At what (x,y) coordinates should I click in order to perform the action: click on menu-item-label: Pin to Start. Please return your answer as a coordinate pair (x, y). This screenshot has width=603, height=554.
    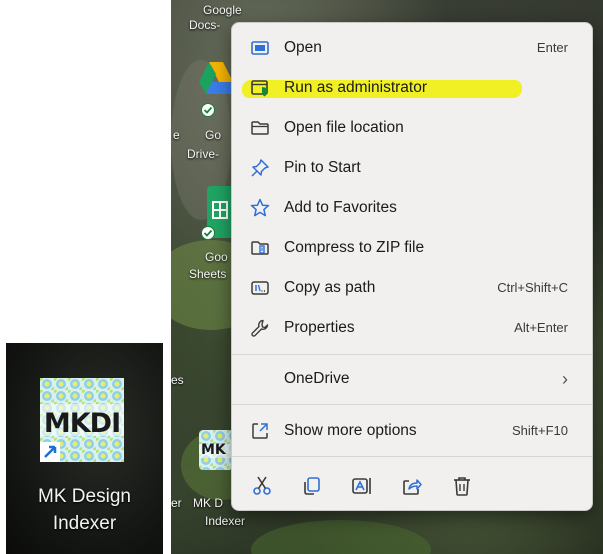
    Looking at the image, I should click on (322, 167).